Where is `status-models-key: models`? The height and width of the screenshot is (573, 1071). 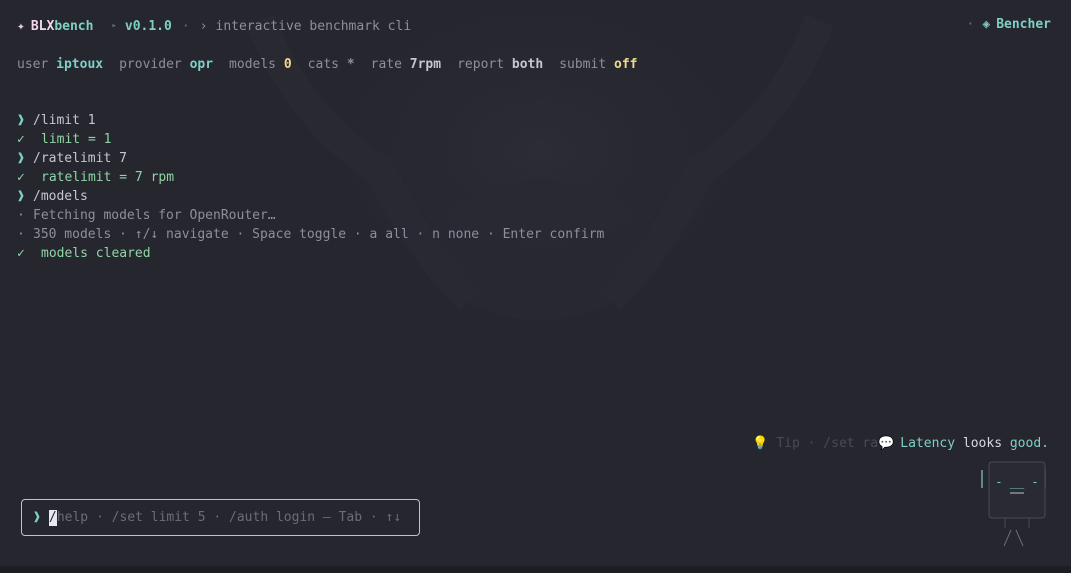 status-models-key: models is located at coordinates (253, 64).